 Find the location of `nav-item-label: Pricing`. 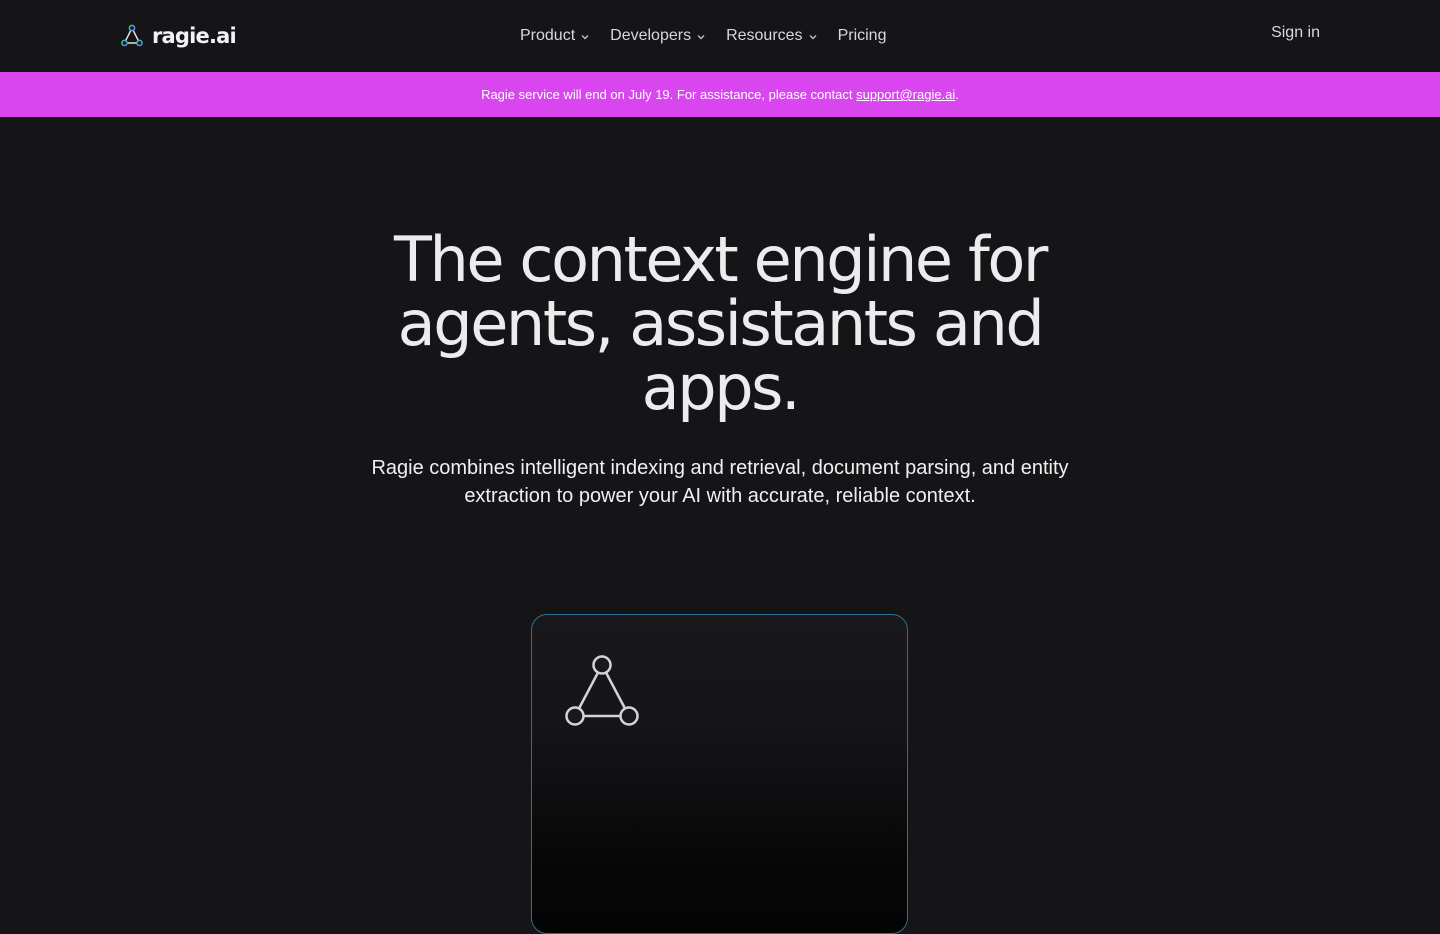

nav-item-label: Pricing is located at coordinates (862, 35).